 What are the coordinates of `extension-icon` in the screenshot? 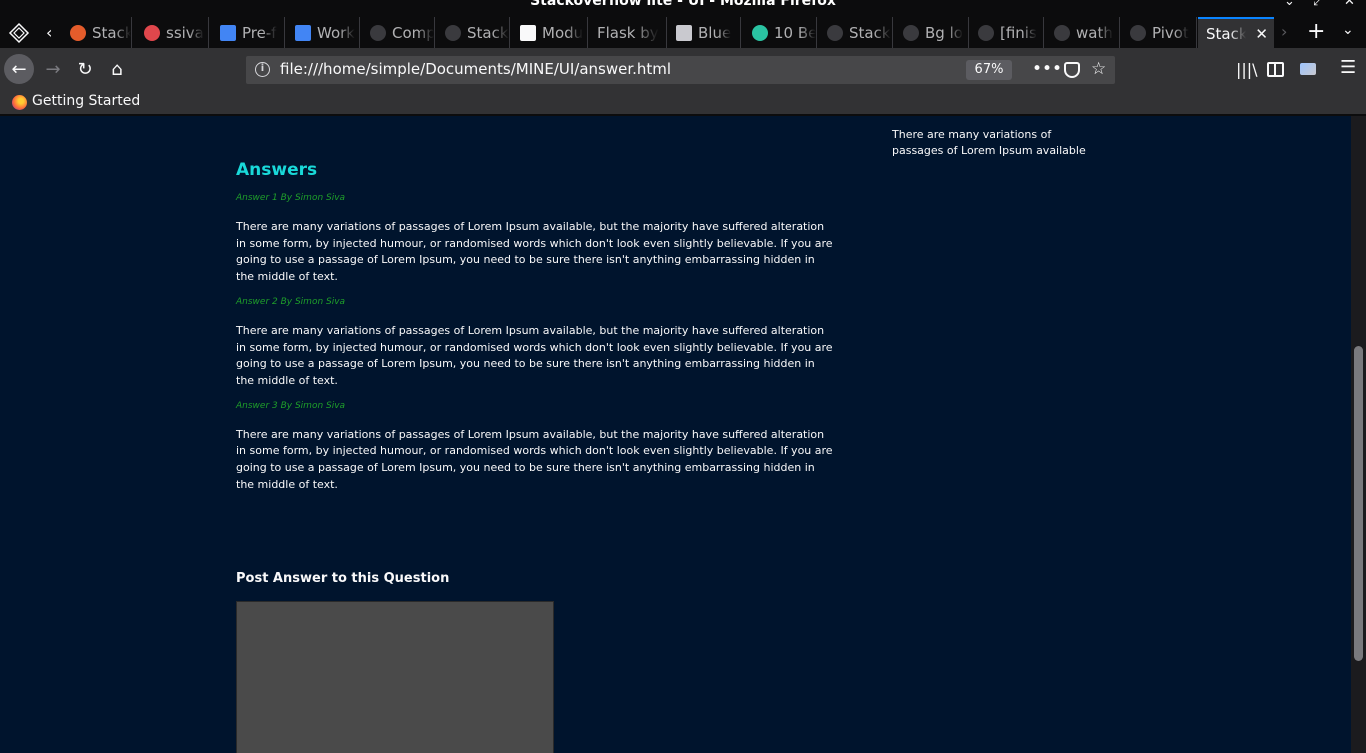 It's located at (1308, 69).